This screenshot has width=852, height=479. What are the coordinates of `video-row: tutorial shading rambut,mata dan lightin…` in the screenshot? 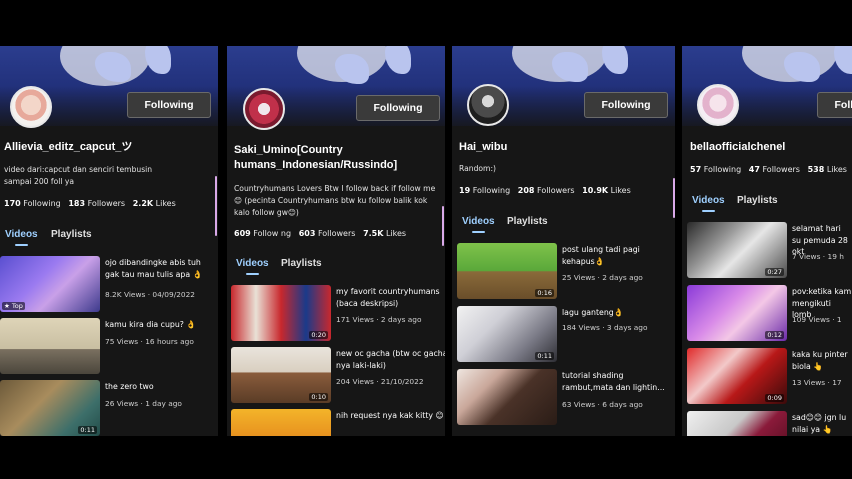 It's located at (566, 397).